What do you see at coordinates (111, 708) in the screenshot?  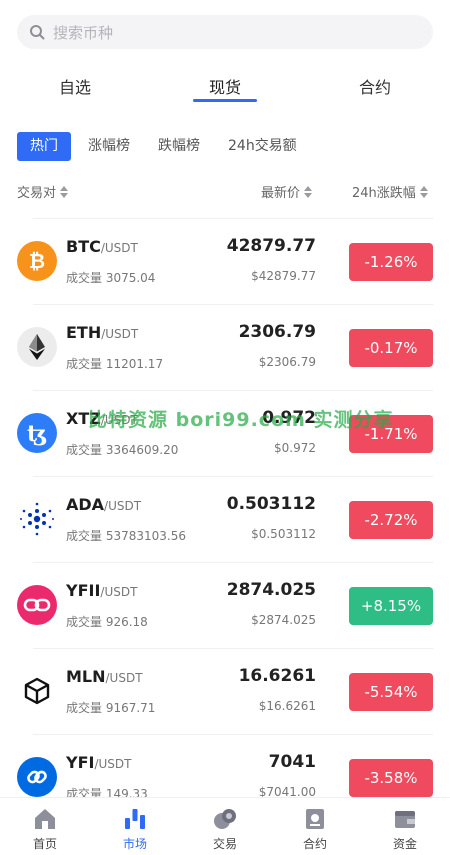 I see `volume-text: 成交量 9167.71` at bounding box center [111, 708].